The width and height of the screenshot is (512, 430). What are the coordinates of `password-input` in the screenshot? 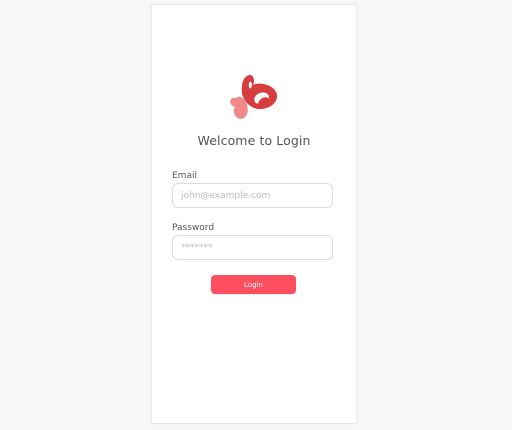 It's located at (252, 247).